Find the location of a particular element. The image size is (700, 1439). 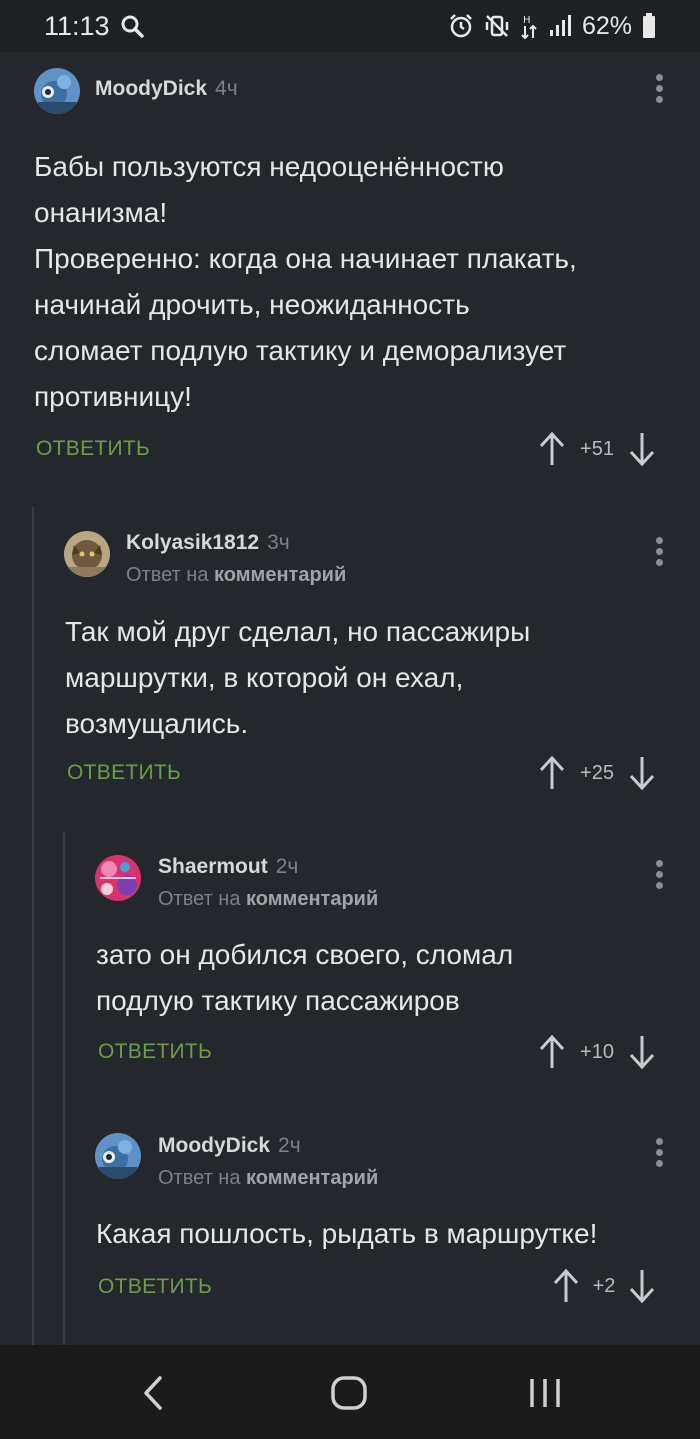

comment-score: +2 is located at coordinates (604, 1285).